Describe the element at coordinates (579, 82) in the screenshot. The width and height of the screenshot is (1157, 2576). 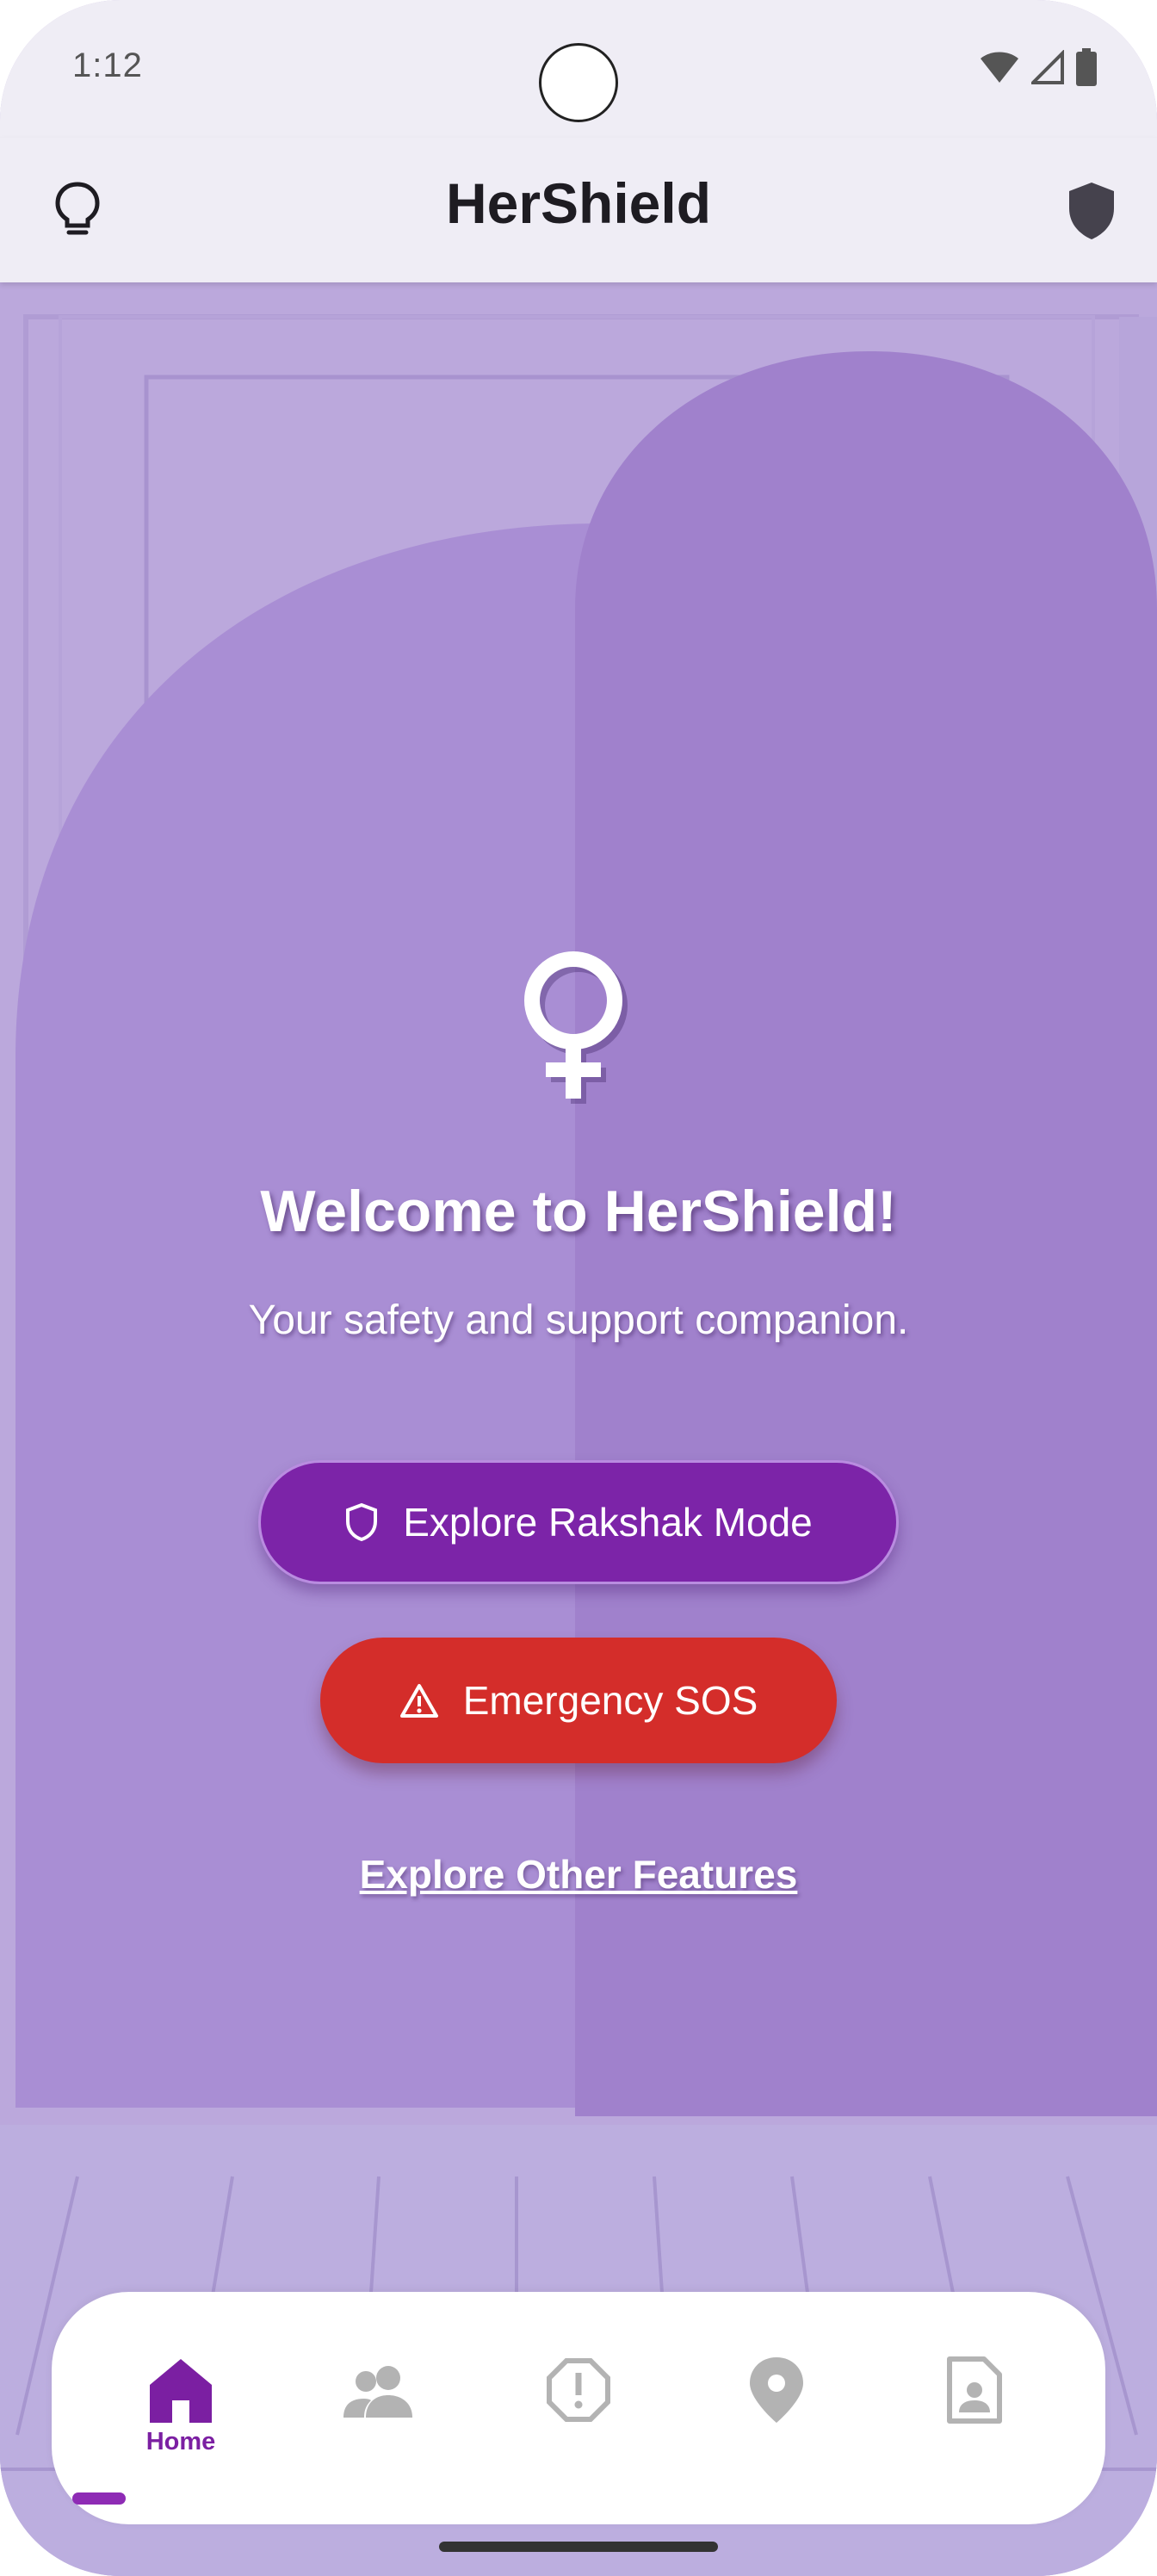
I see `camera-cutout` at that location.